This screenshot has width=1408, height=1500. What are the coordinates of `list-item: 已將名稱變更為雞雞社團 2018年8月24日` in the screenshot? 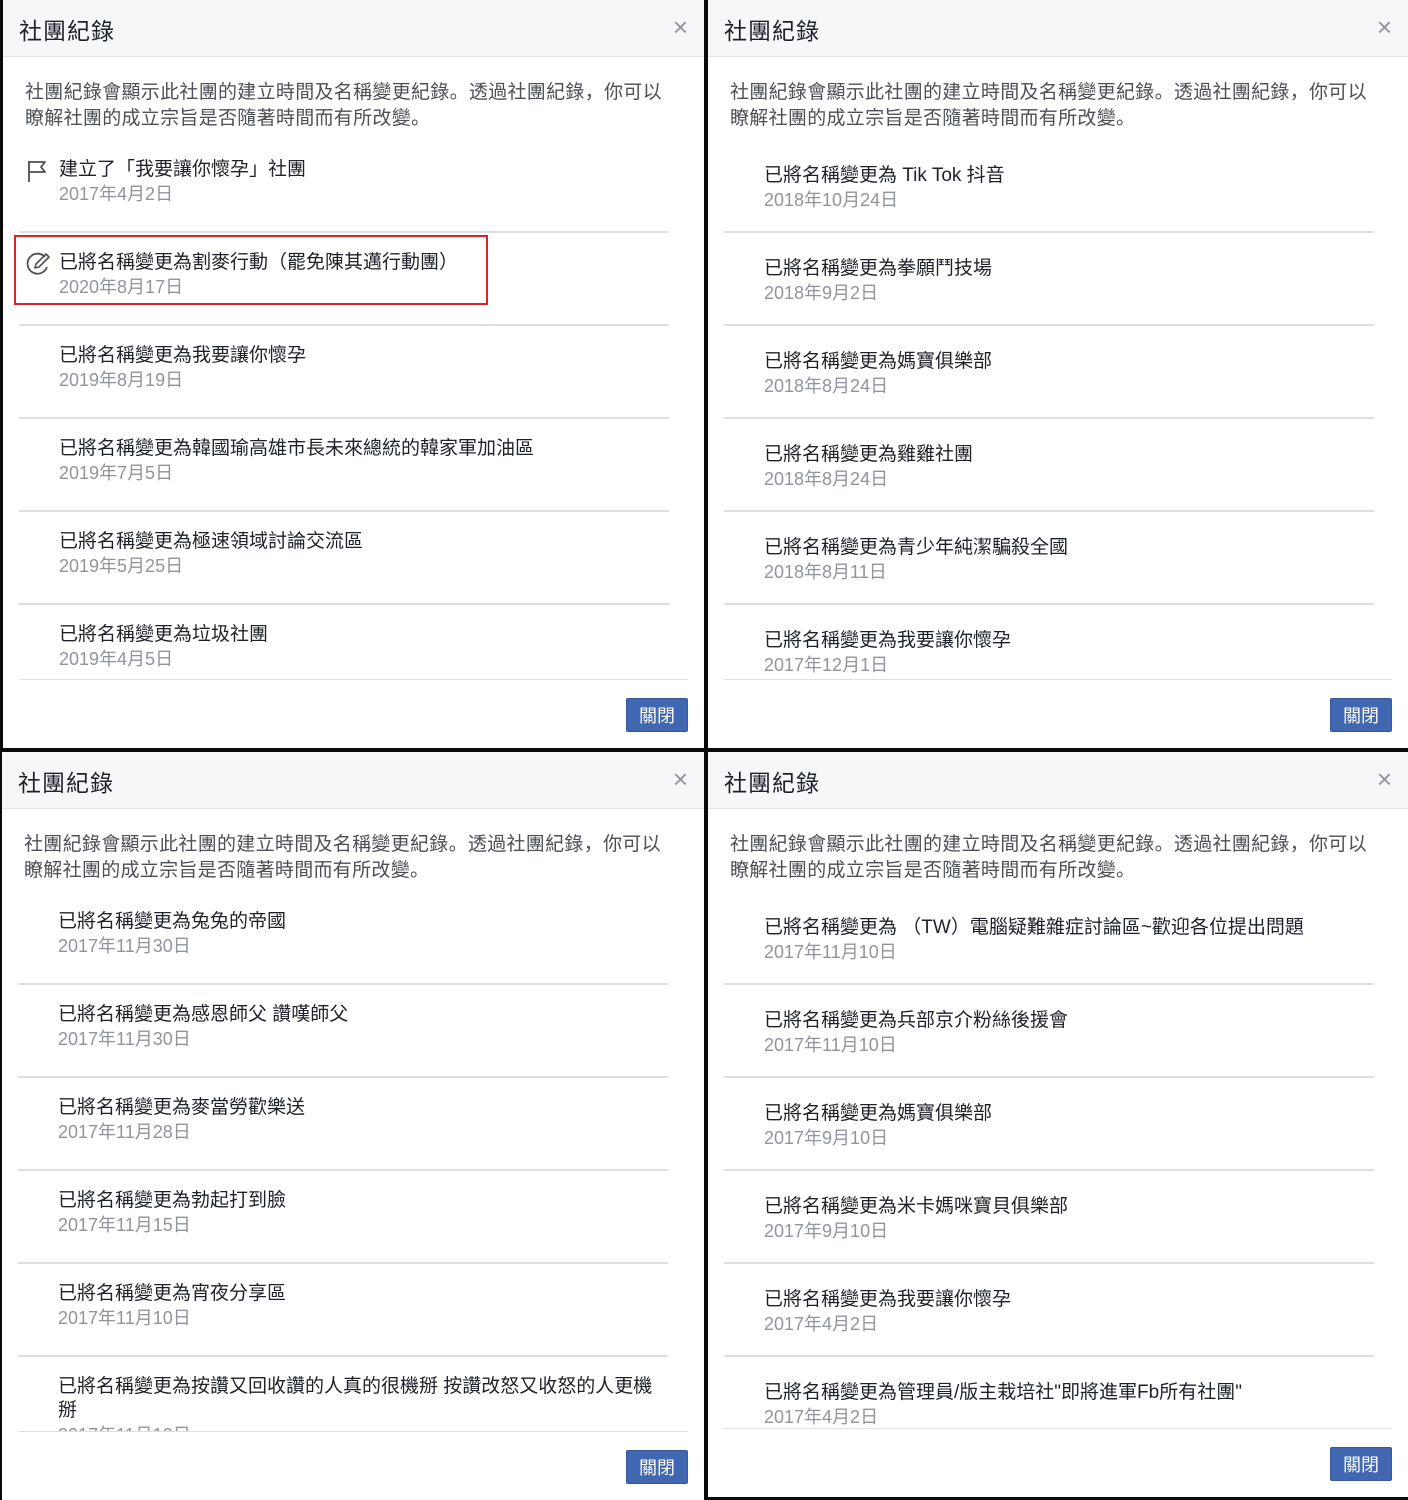 It's located at (1049, 465).